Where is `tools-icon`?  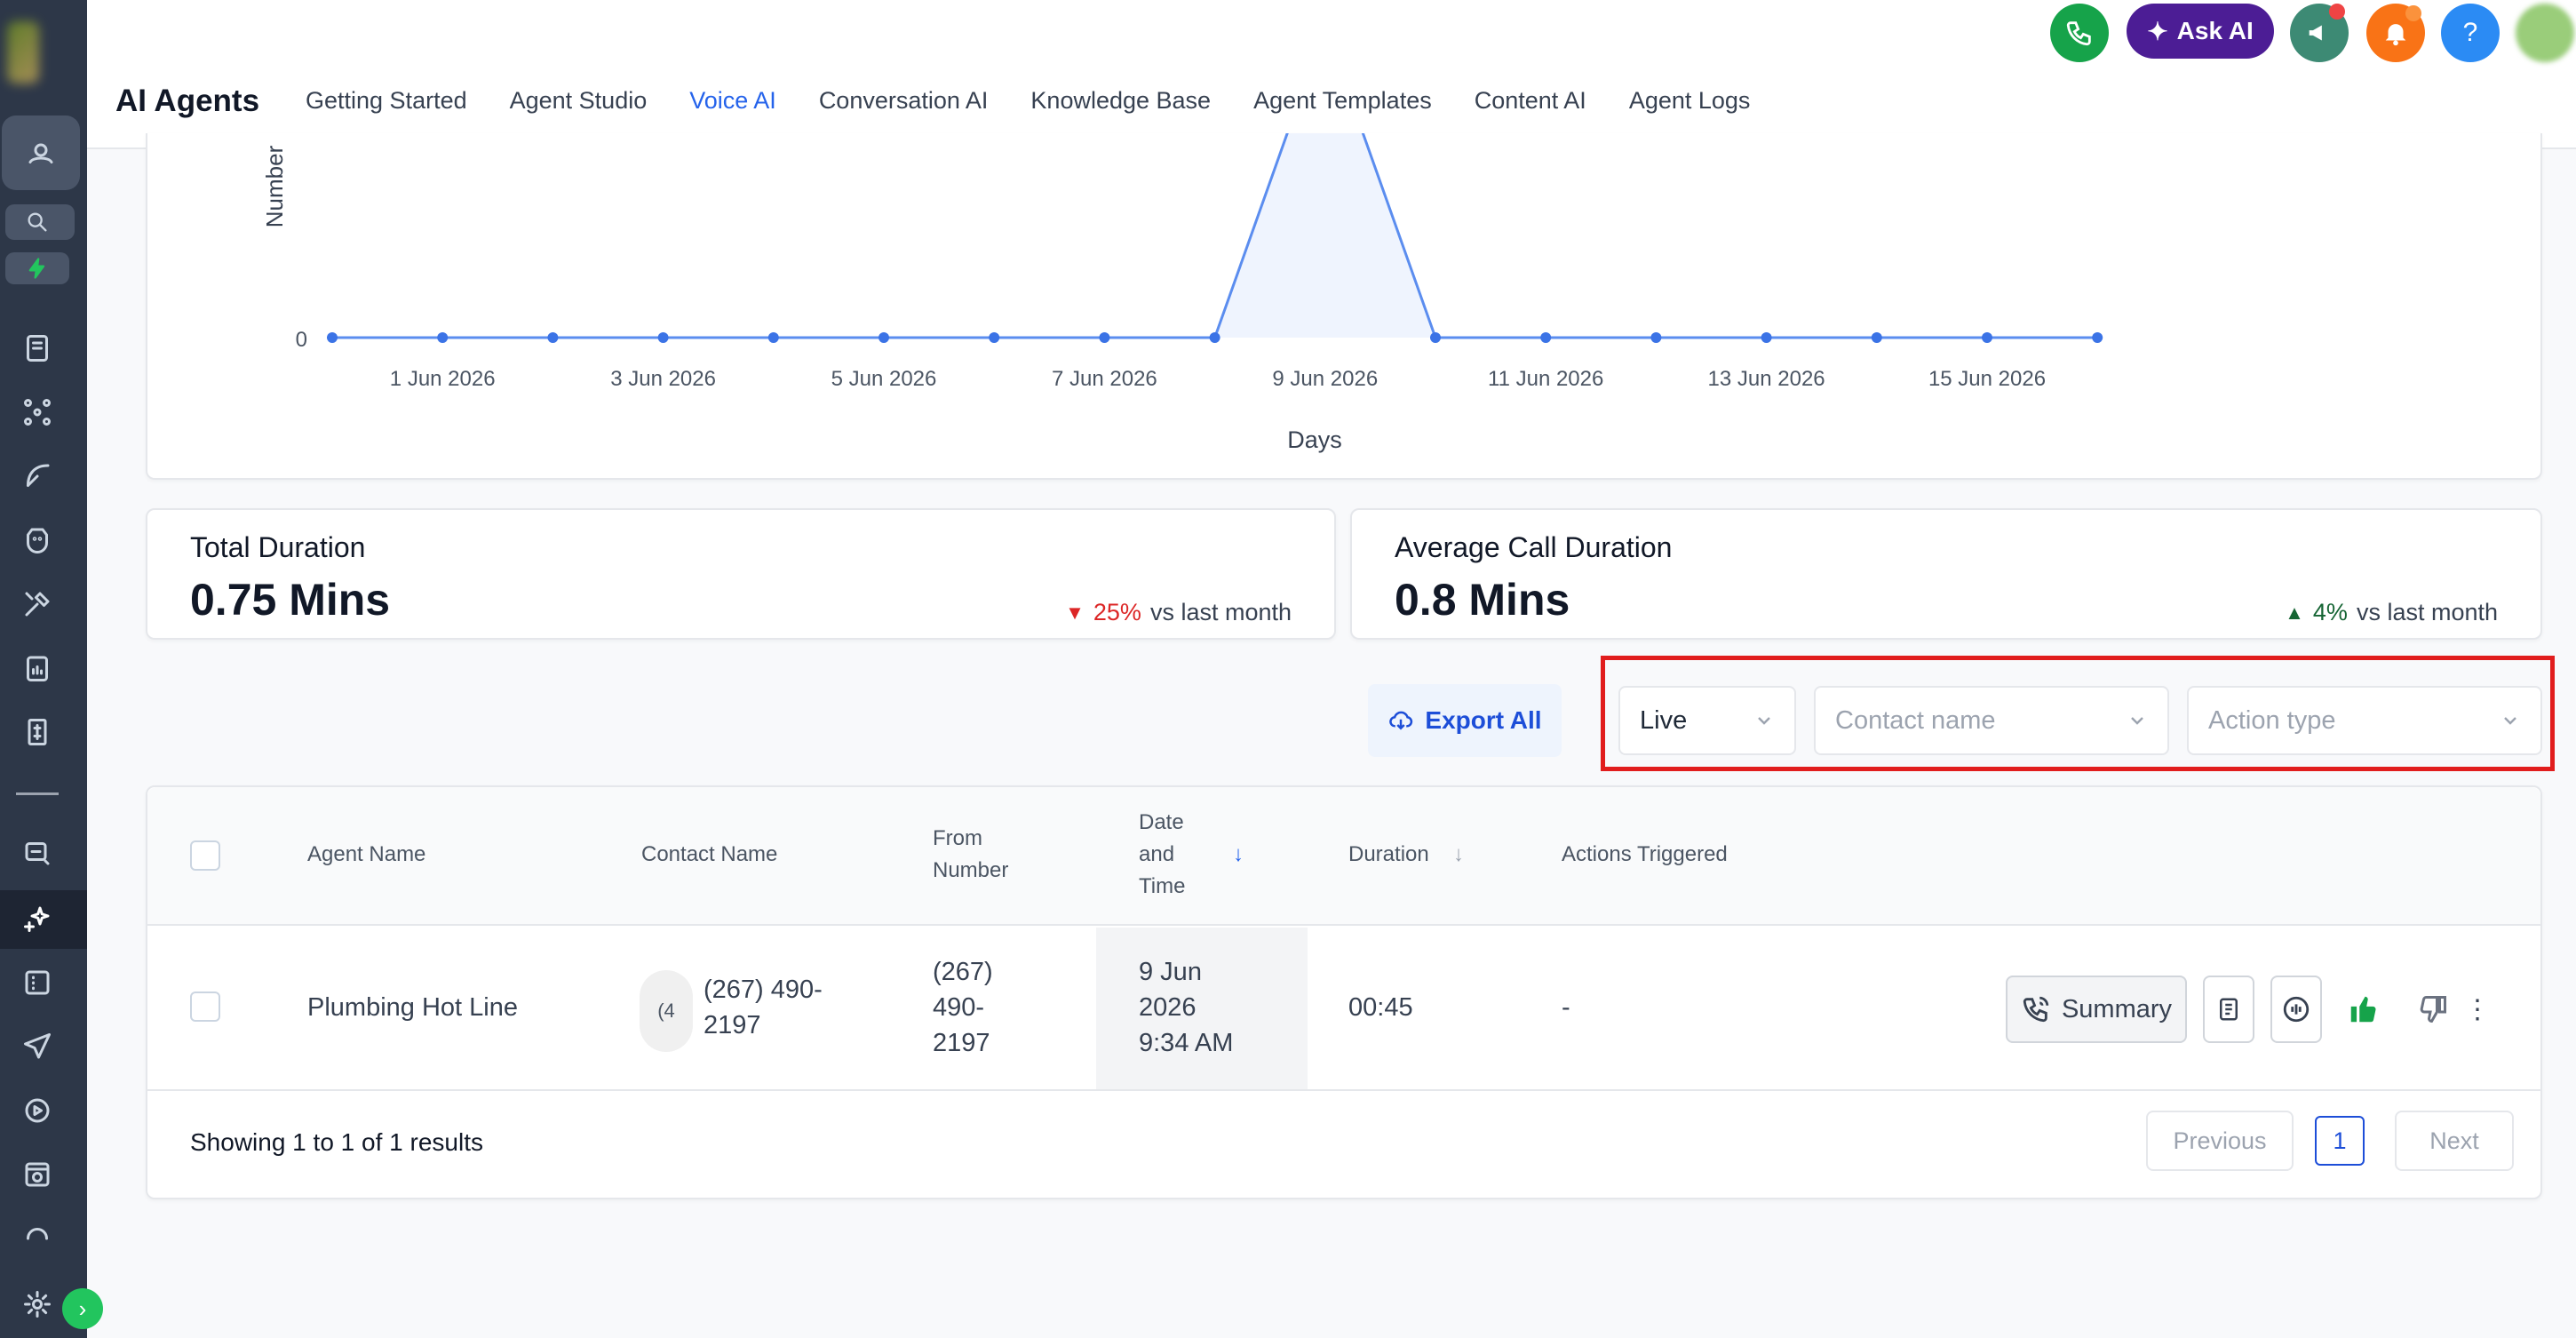
tools-icon is located at coordinates (37, 604).